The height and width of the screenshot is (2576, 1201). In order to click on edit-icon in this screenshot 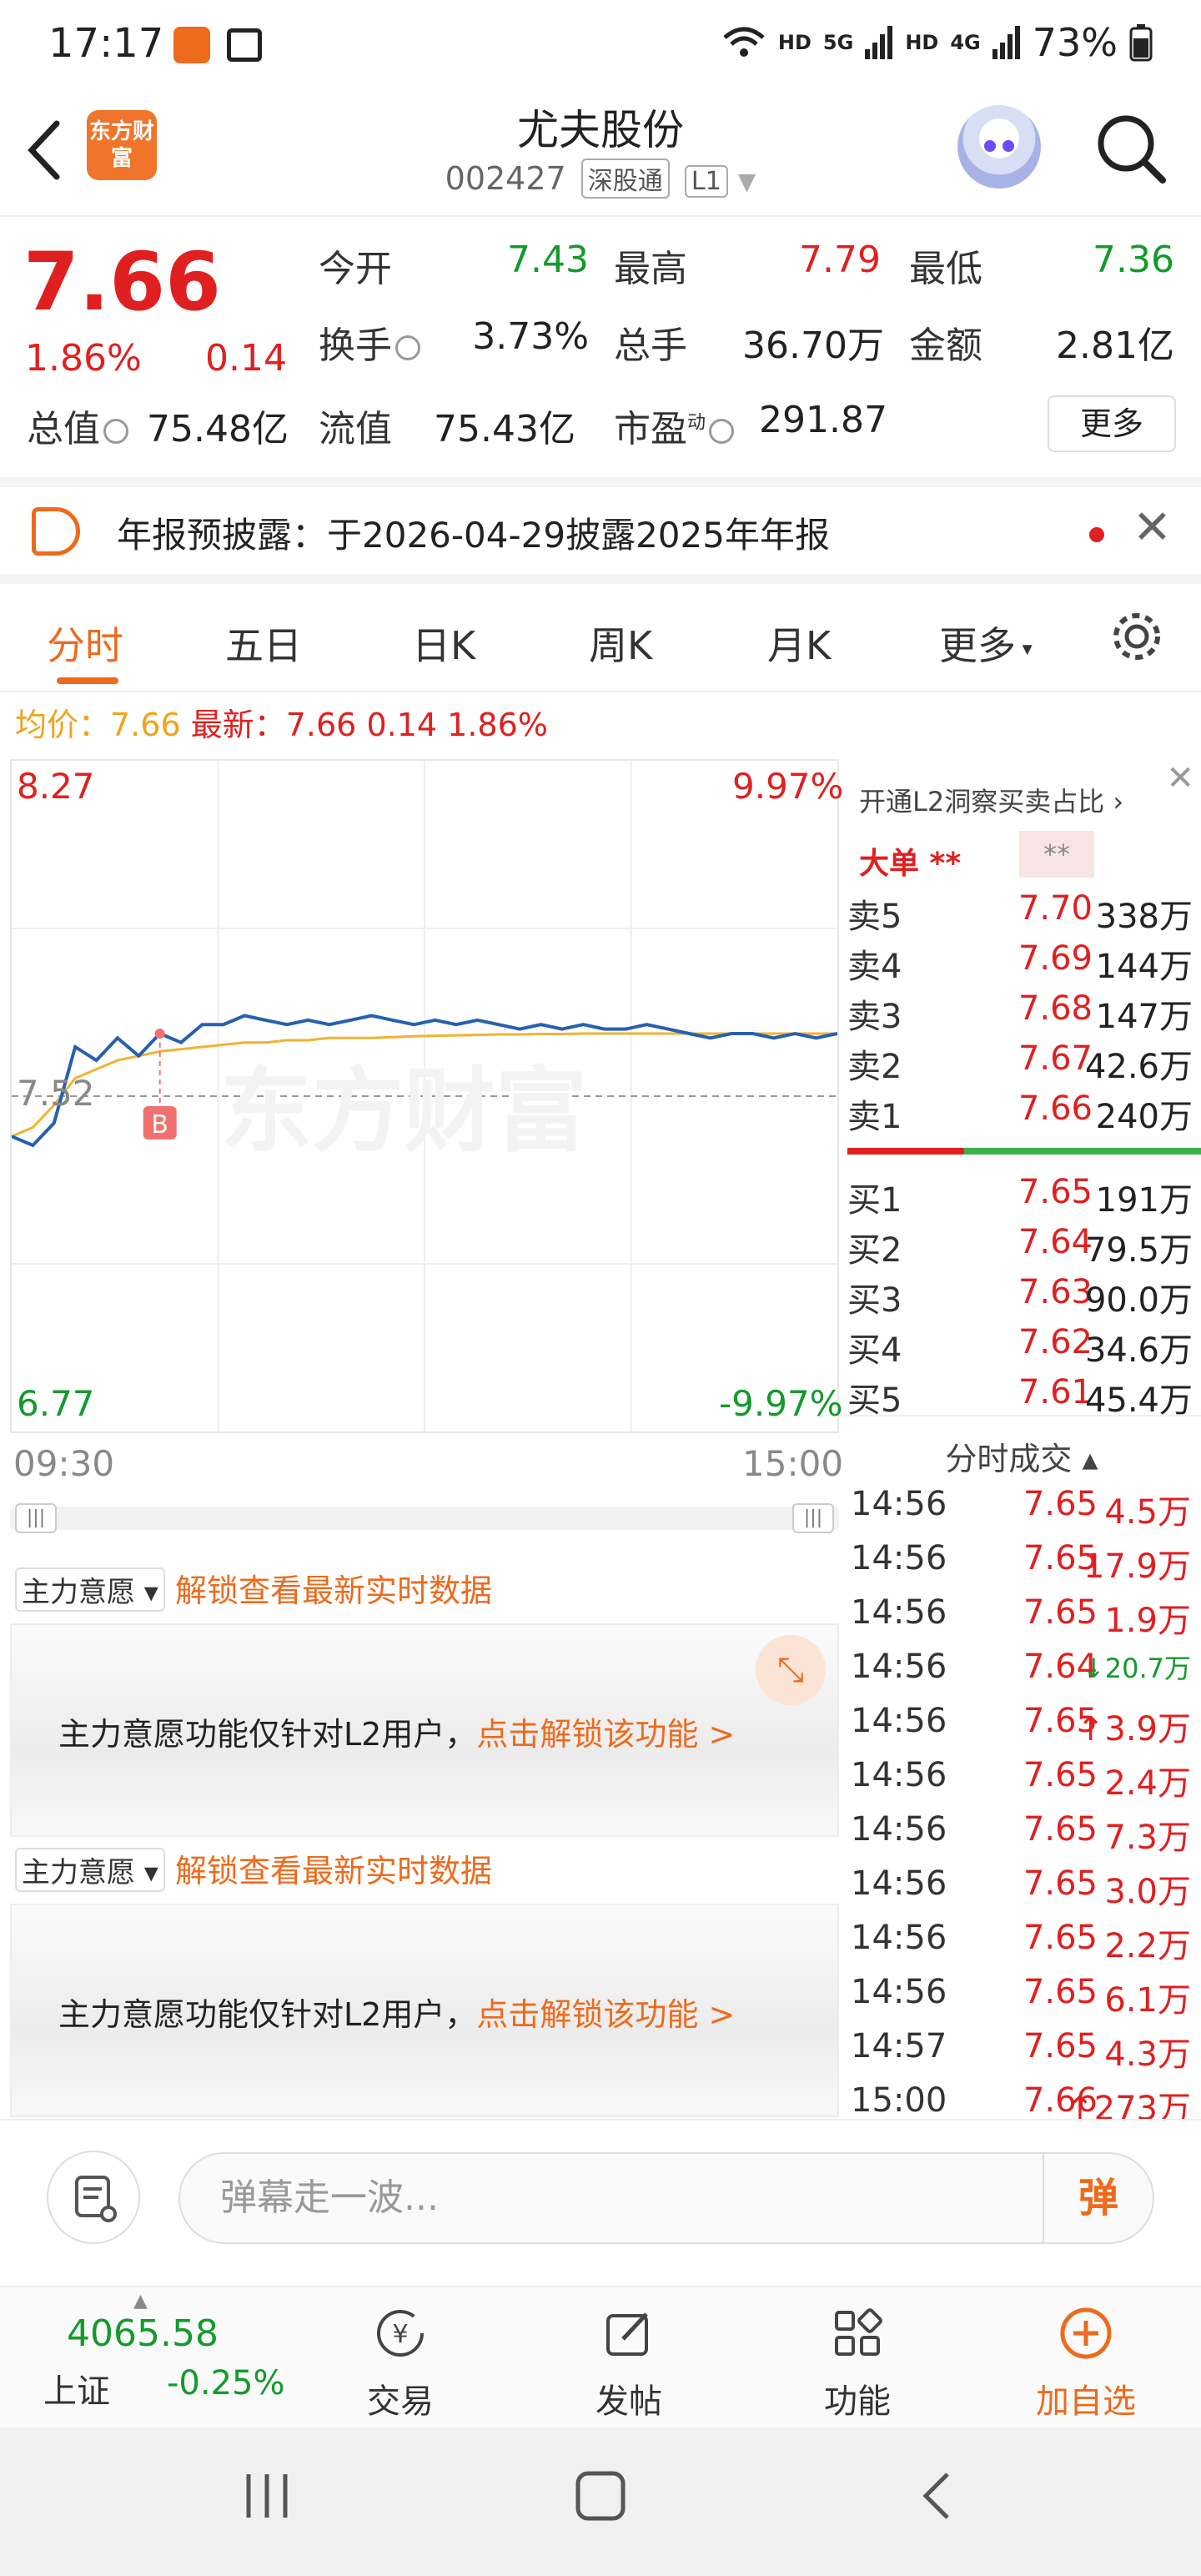, I will do `click(627, 2334)`.